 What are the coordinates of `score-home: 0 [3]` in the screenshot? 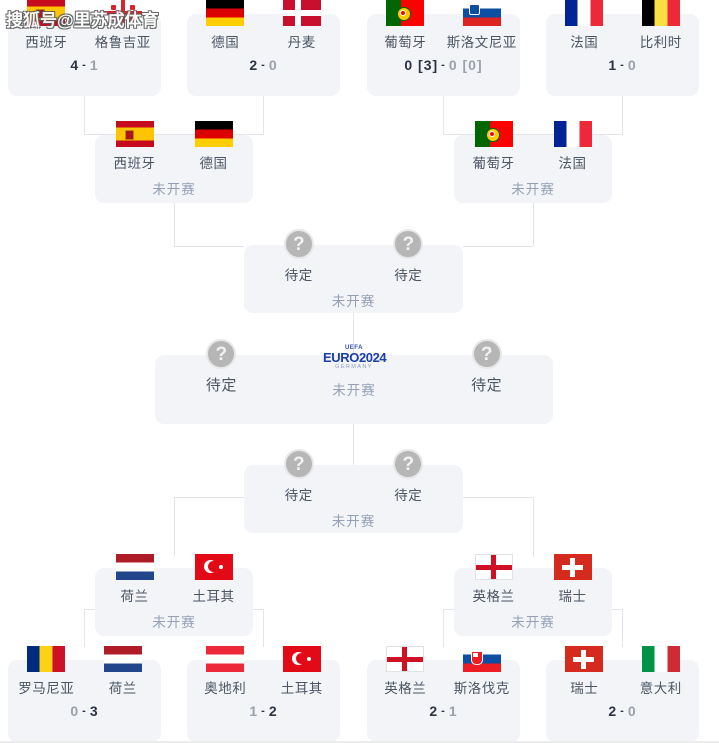 It's located at (421, 65).